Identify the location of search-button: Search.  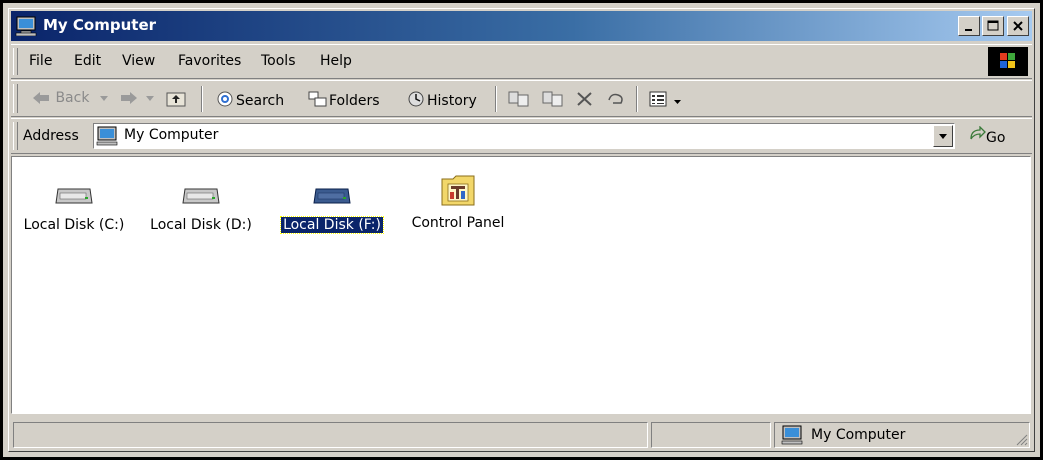
(249, 99).